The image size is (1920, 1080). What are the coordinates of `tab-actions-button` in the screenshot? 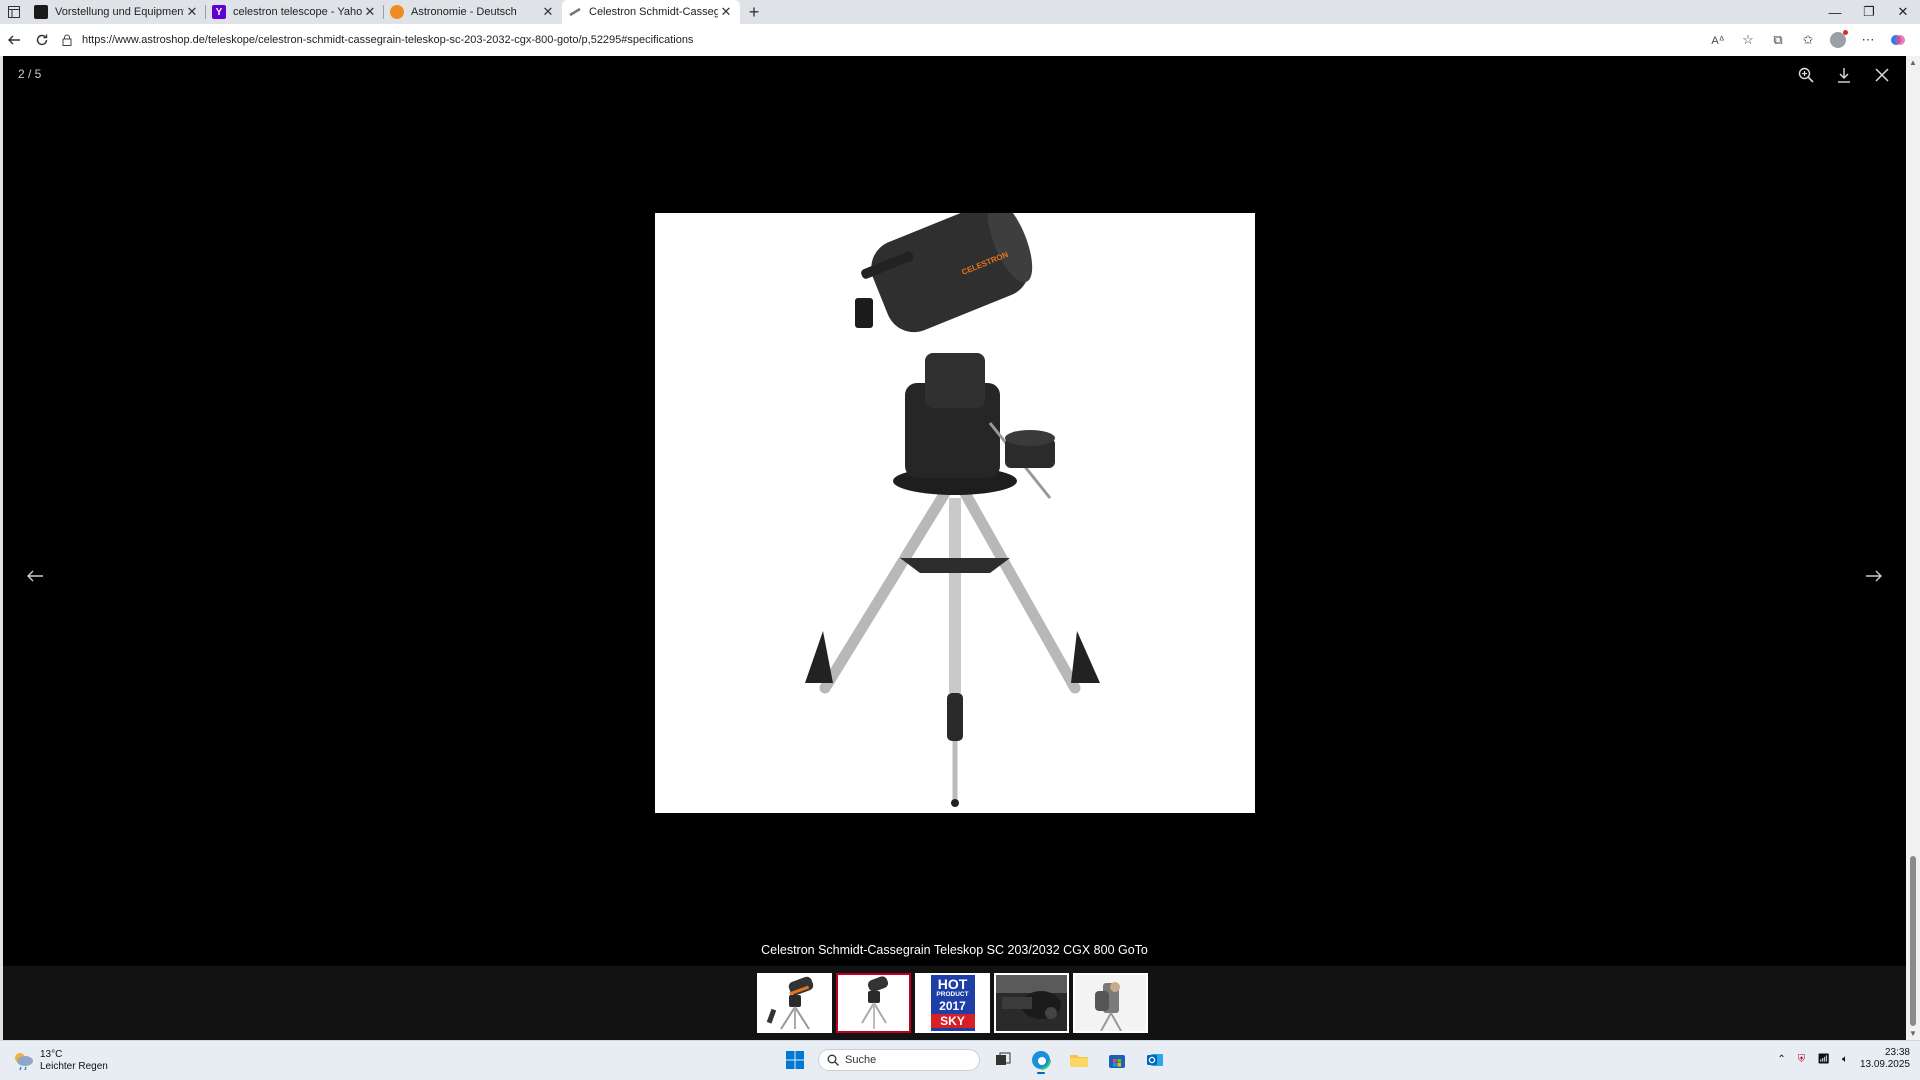 It's located at (14, 12).